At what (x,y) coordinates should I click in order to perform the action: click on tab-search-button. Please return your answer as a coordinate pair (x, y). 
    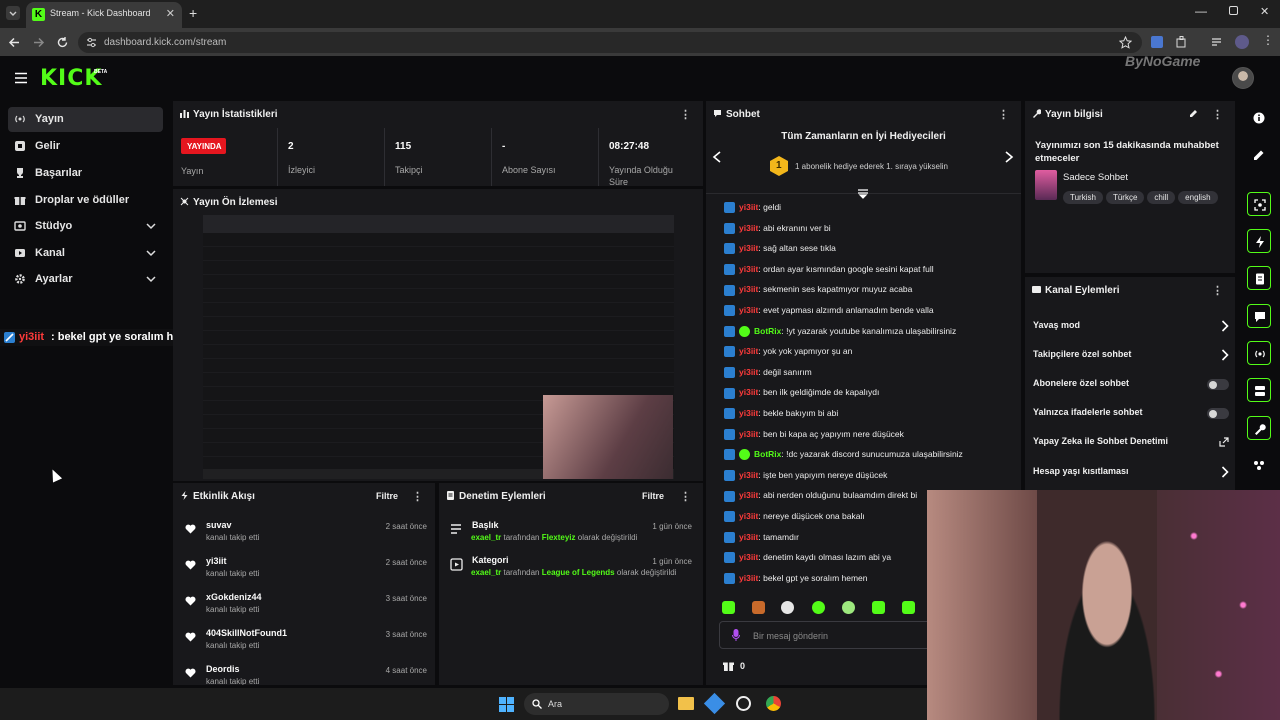
    Looking at the image, I should click on (13, 13).